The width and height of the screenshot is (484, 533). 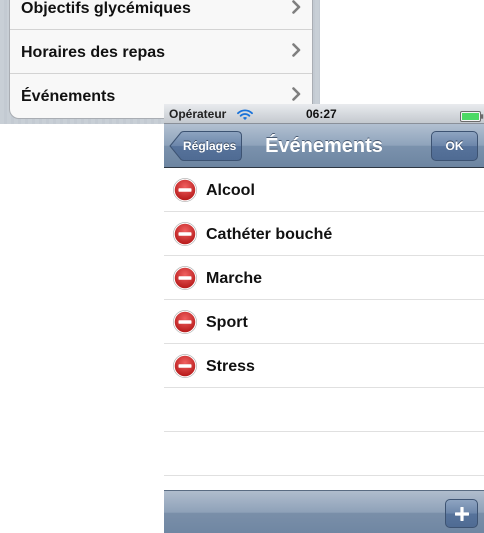 I want to click on status-time: 06:27, so click(x=321, y=114).